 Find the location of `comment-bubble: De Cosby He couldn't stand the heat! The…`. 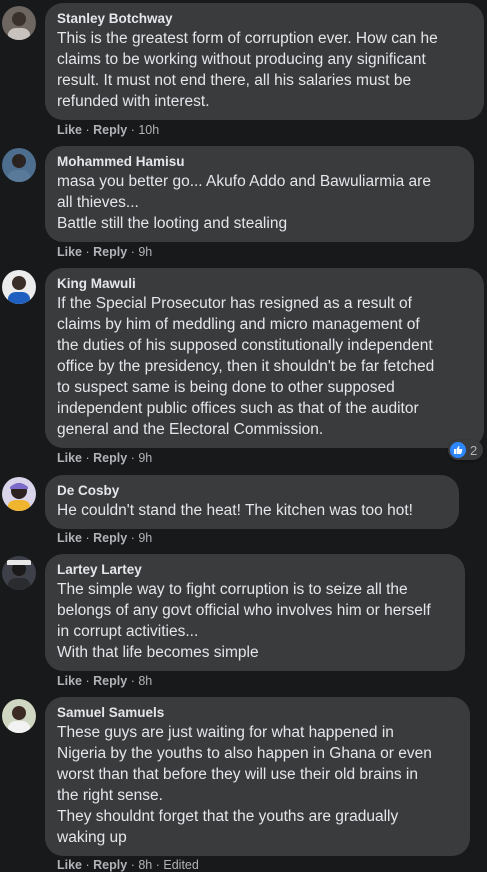

comment-bubble: De Cosby He couldn't stand the heat! The… is located at coordinates (252, 502).